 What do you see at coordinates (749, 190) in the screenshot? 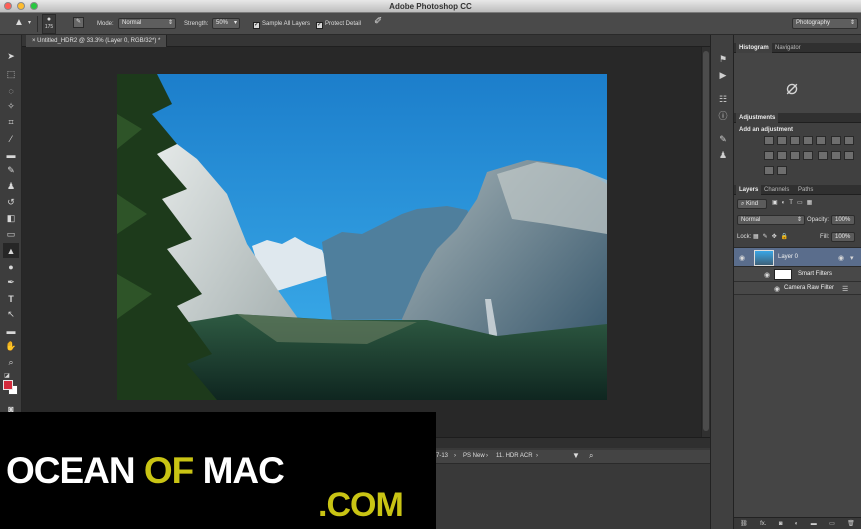
I see `tab-layers: Layers` at bounding box center [749, 190].